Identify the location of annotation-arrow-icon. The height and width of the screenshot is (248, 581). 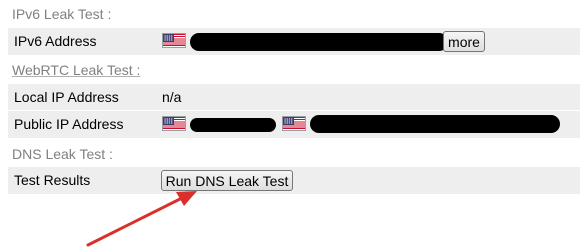
(141, 219).